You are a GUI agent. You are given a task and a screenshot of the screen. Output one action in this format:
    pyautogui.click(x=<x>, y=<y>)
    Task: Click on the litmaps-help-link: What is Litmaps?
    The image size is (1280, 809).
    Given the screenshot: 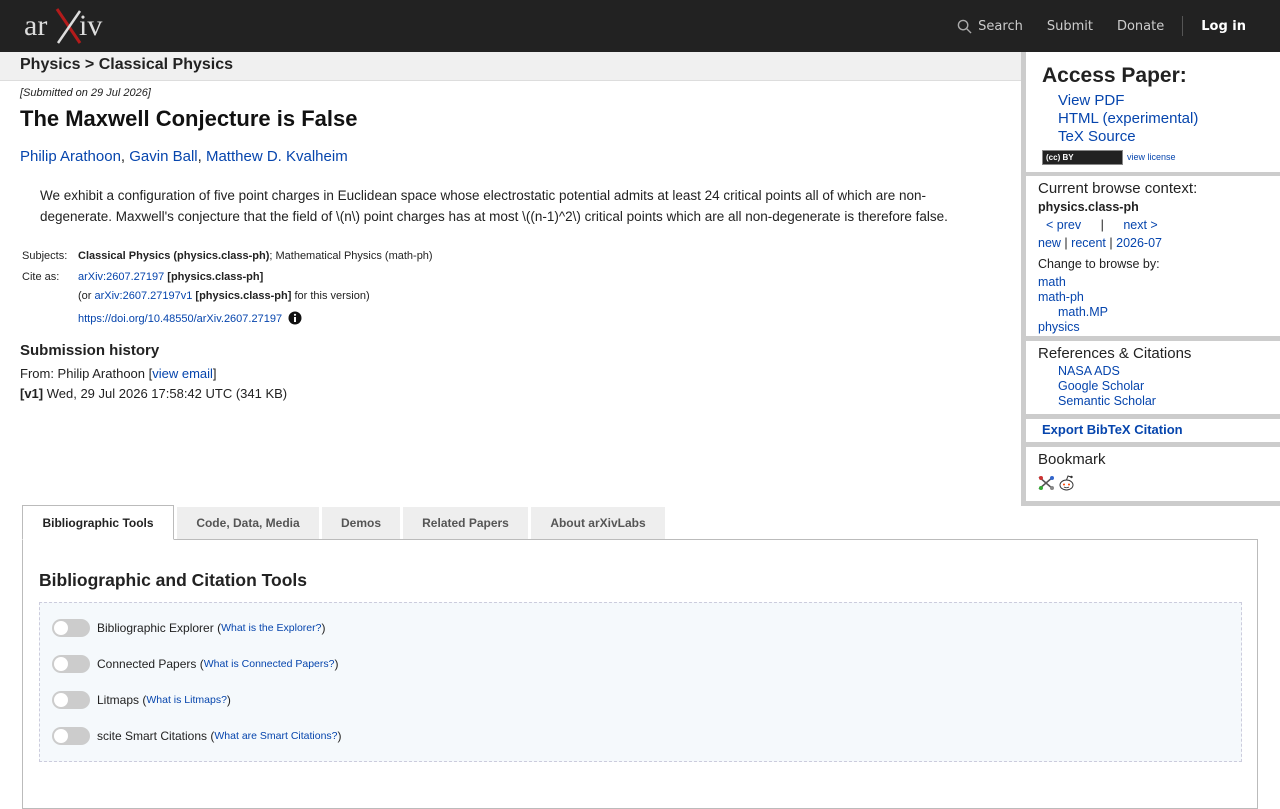 What is the action you would take?
    pyautogui.click(x=186, y=700)
    